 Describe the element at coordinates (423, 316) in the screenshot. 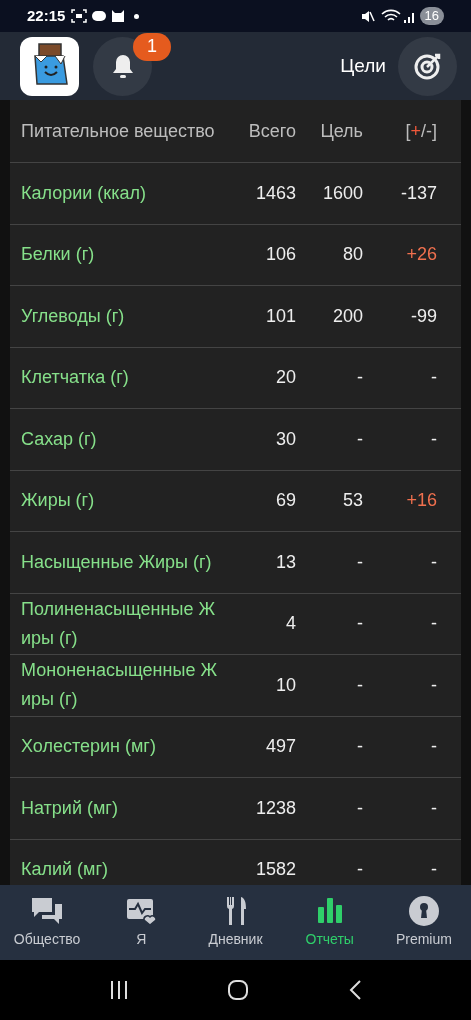

I see `difference-value: -99` at that location.